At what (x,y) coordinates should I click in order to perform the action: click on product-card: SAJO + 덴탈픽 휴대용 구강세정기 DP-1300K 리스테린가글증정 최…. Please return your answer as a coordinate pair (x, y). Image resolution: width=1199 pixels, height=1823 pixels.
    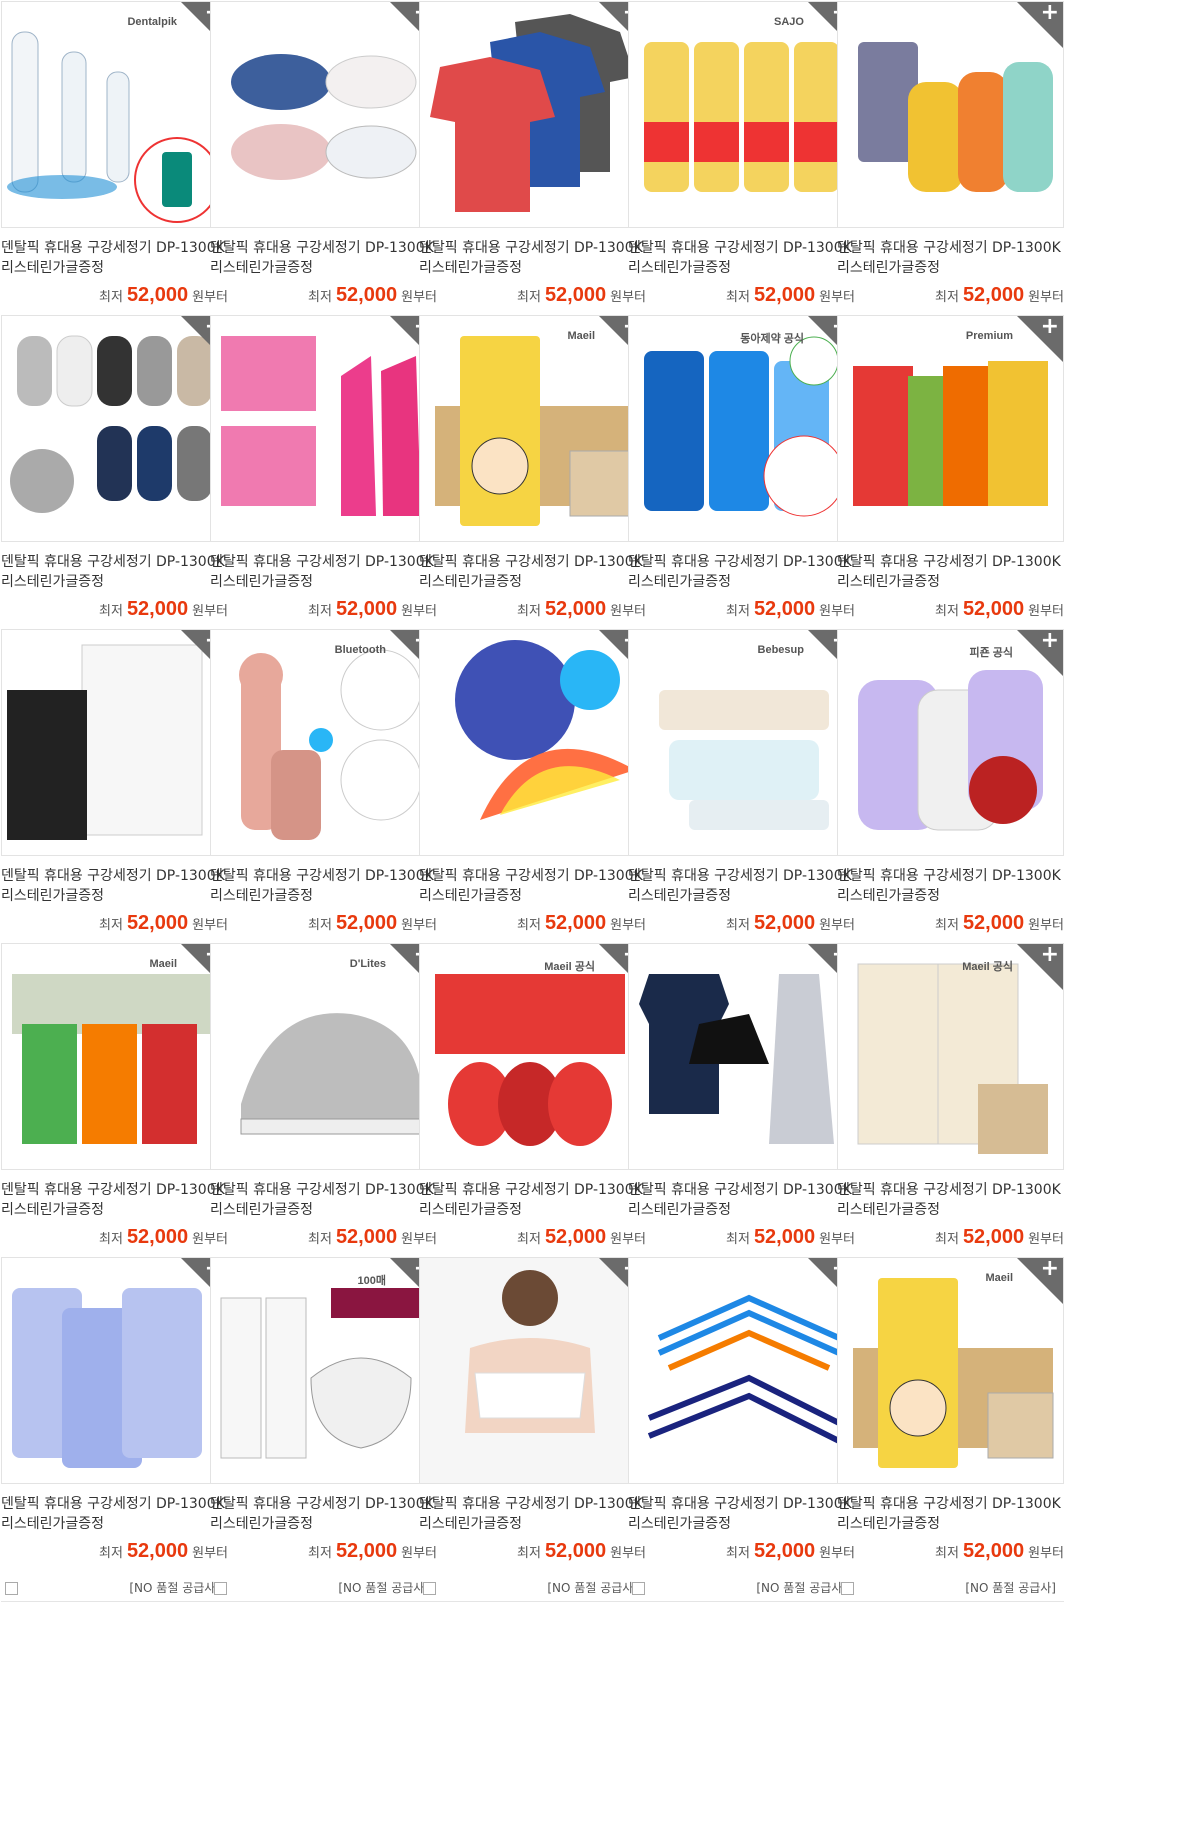
    Looking at the image, I should click on (741, 176).